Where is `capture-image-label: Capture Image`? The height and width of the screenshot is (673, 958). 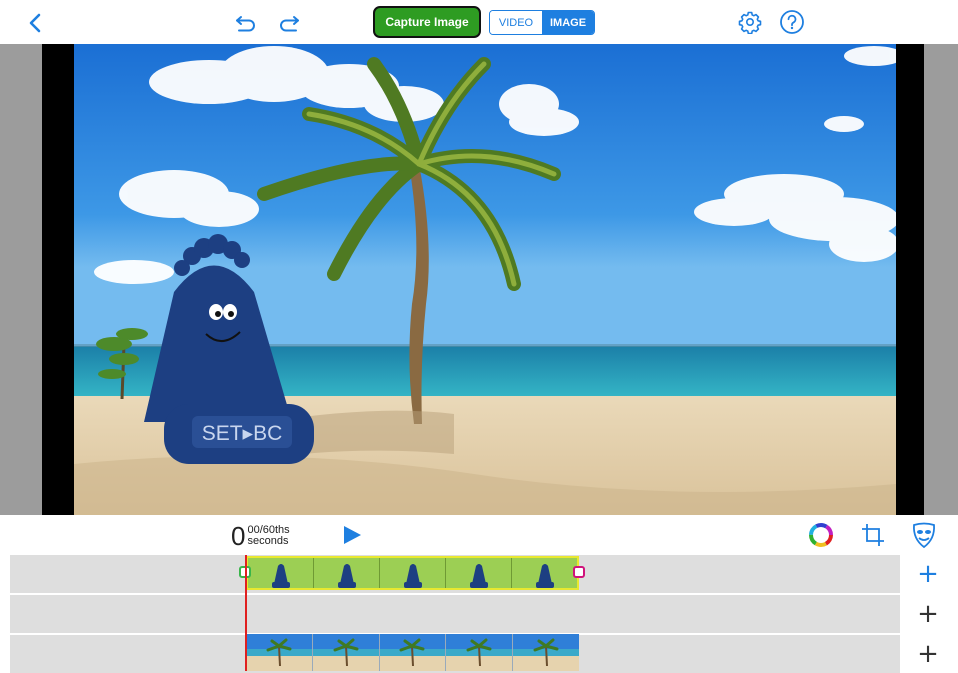 capture-image-label: Capture Image is located at coordinates (427, 22).